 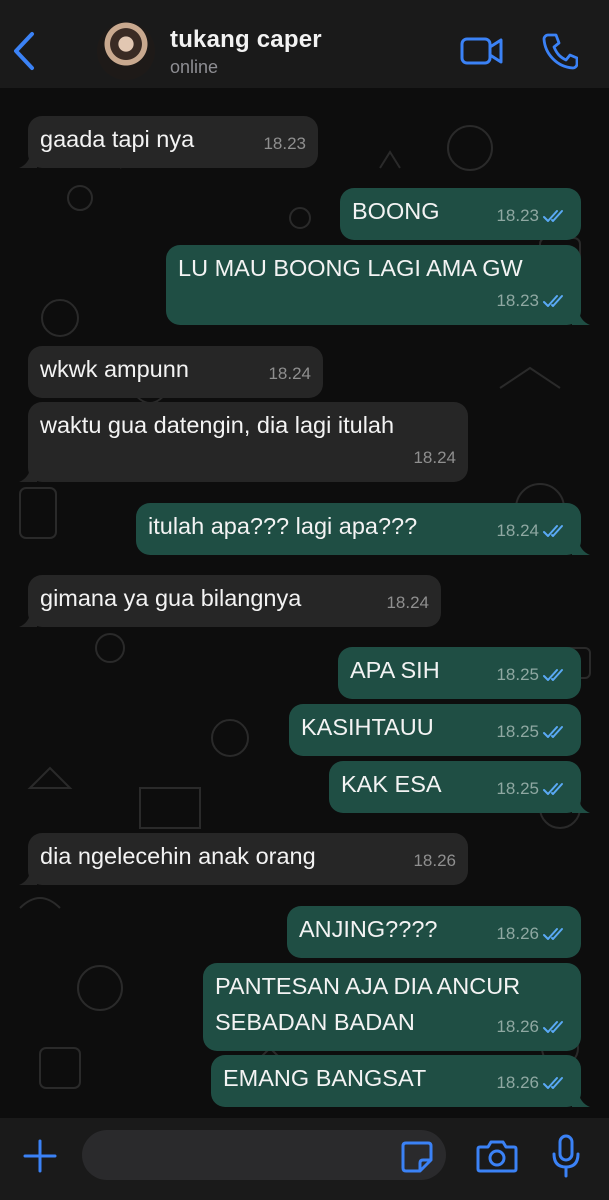 What do you see at coordinates (417, 1157) in the screenshot?
I see `sticker-icon` at bounding box center [417, 1157].